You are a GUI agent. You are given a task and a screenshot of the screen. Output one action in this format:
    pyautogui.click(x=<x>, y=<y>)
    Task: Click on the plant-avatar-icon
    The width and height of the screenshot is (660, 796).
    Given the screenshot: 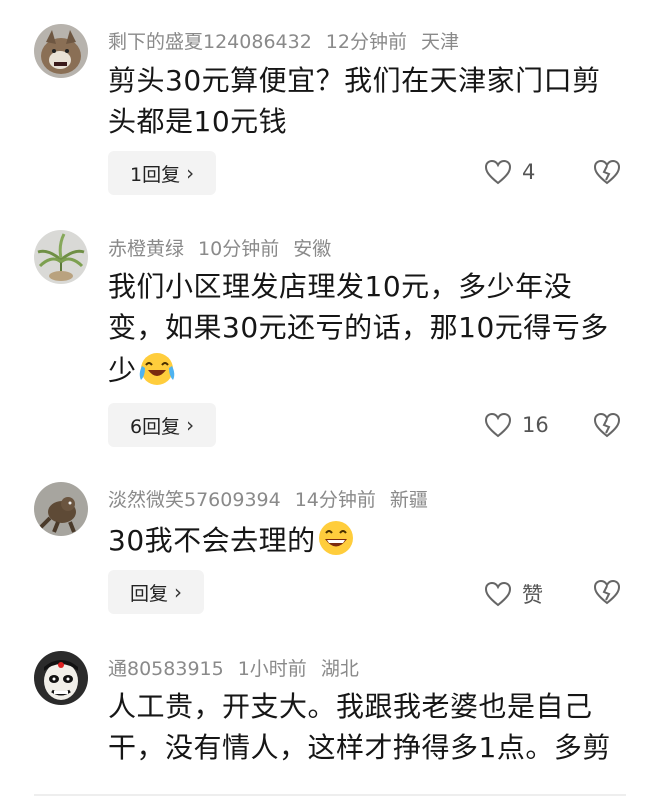 What is the action you would take?
    pyautogui.click(x=61, y=257)
    